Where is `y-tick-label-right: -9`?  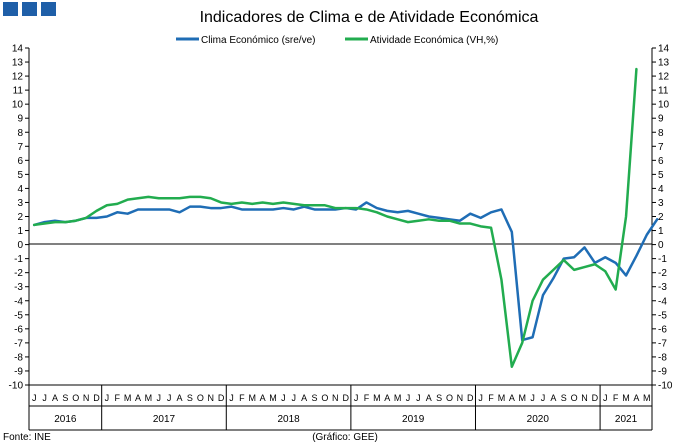
y-tick-label-right: -9 is located at coordinates (662, 371).